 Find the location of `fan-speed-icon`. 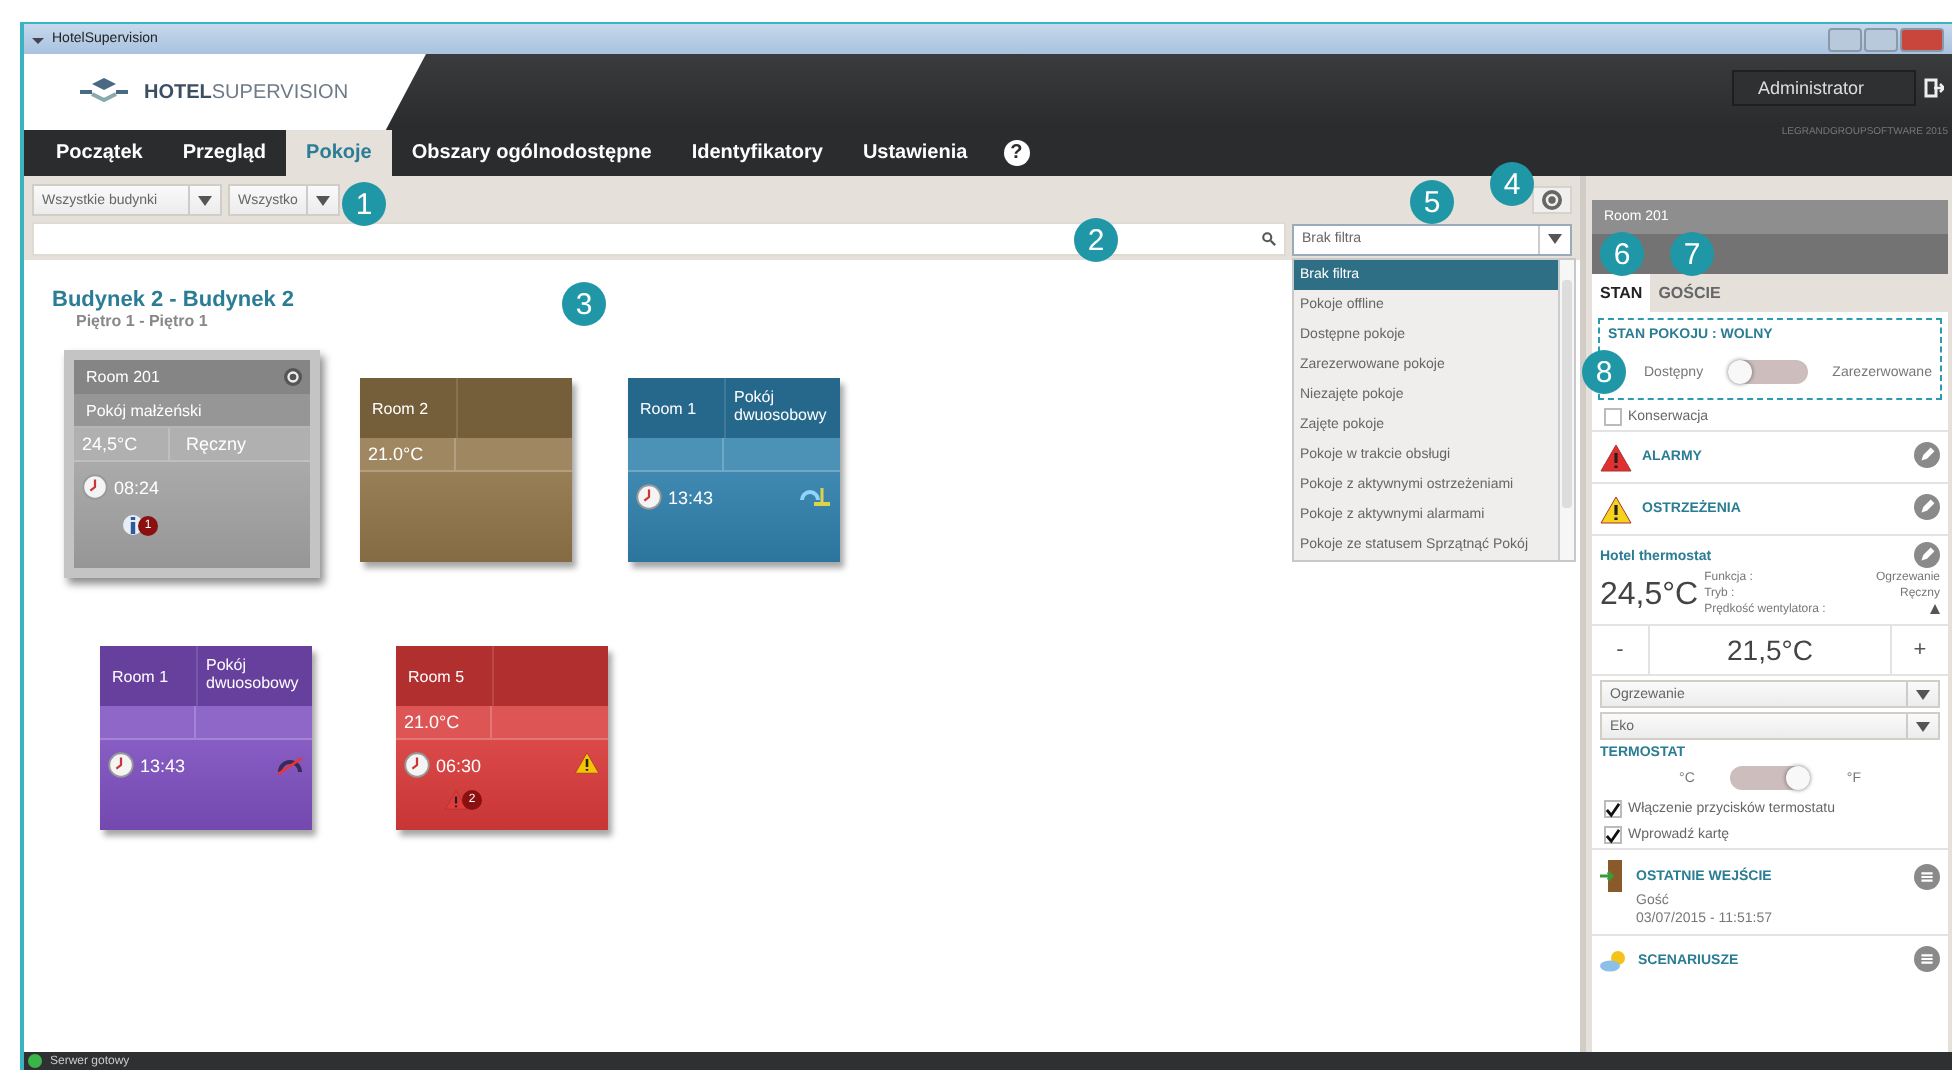

fan-speed-icon is located at coordinates (1935, 609).